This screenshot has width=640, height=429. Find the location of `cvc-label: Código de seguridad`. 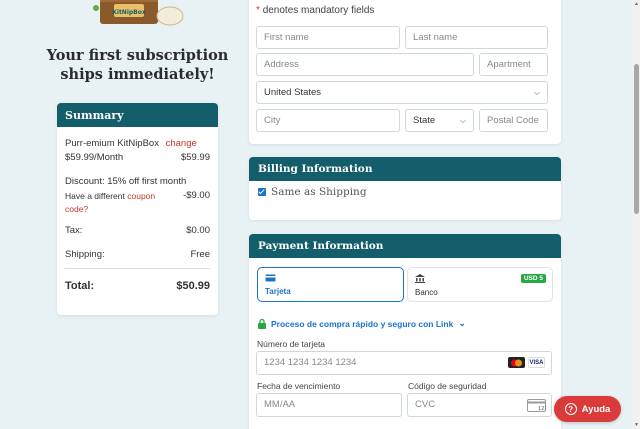

cvc-label: Código de seguridad is located at coordinates (447, 386).